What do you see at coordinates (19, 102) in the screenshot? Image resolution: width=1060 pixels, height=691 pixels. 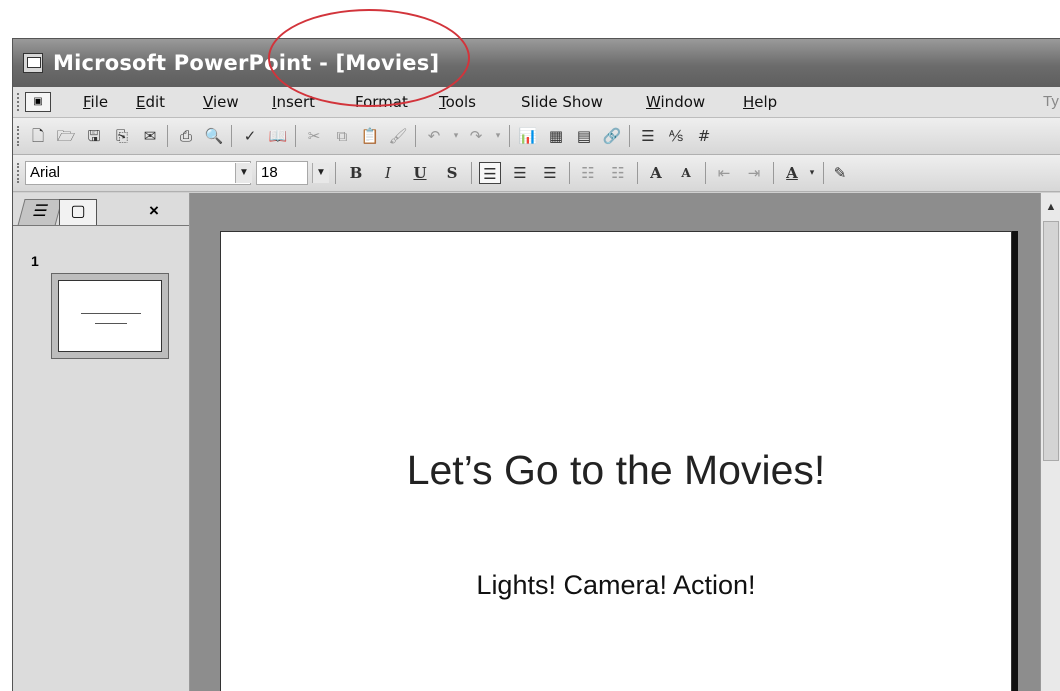 I see `menu-grip` at bounding box center [19, 102].